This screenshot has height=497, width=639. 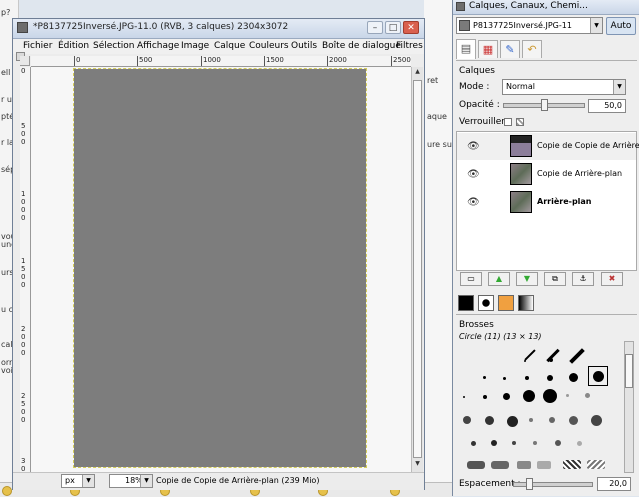 I want to click on lock-pixels-checkbox, so click(x=508, y=122).